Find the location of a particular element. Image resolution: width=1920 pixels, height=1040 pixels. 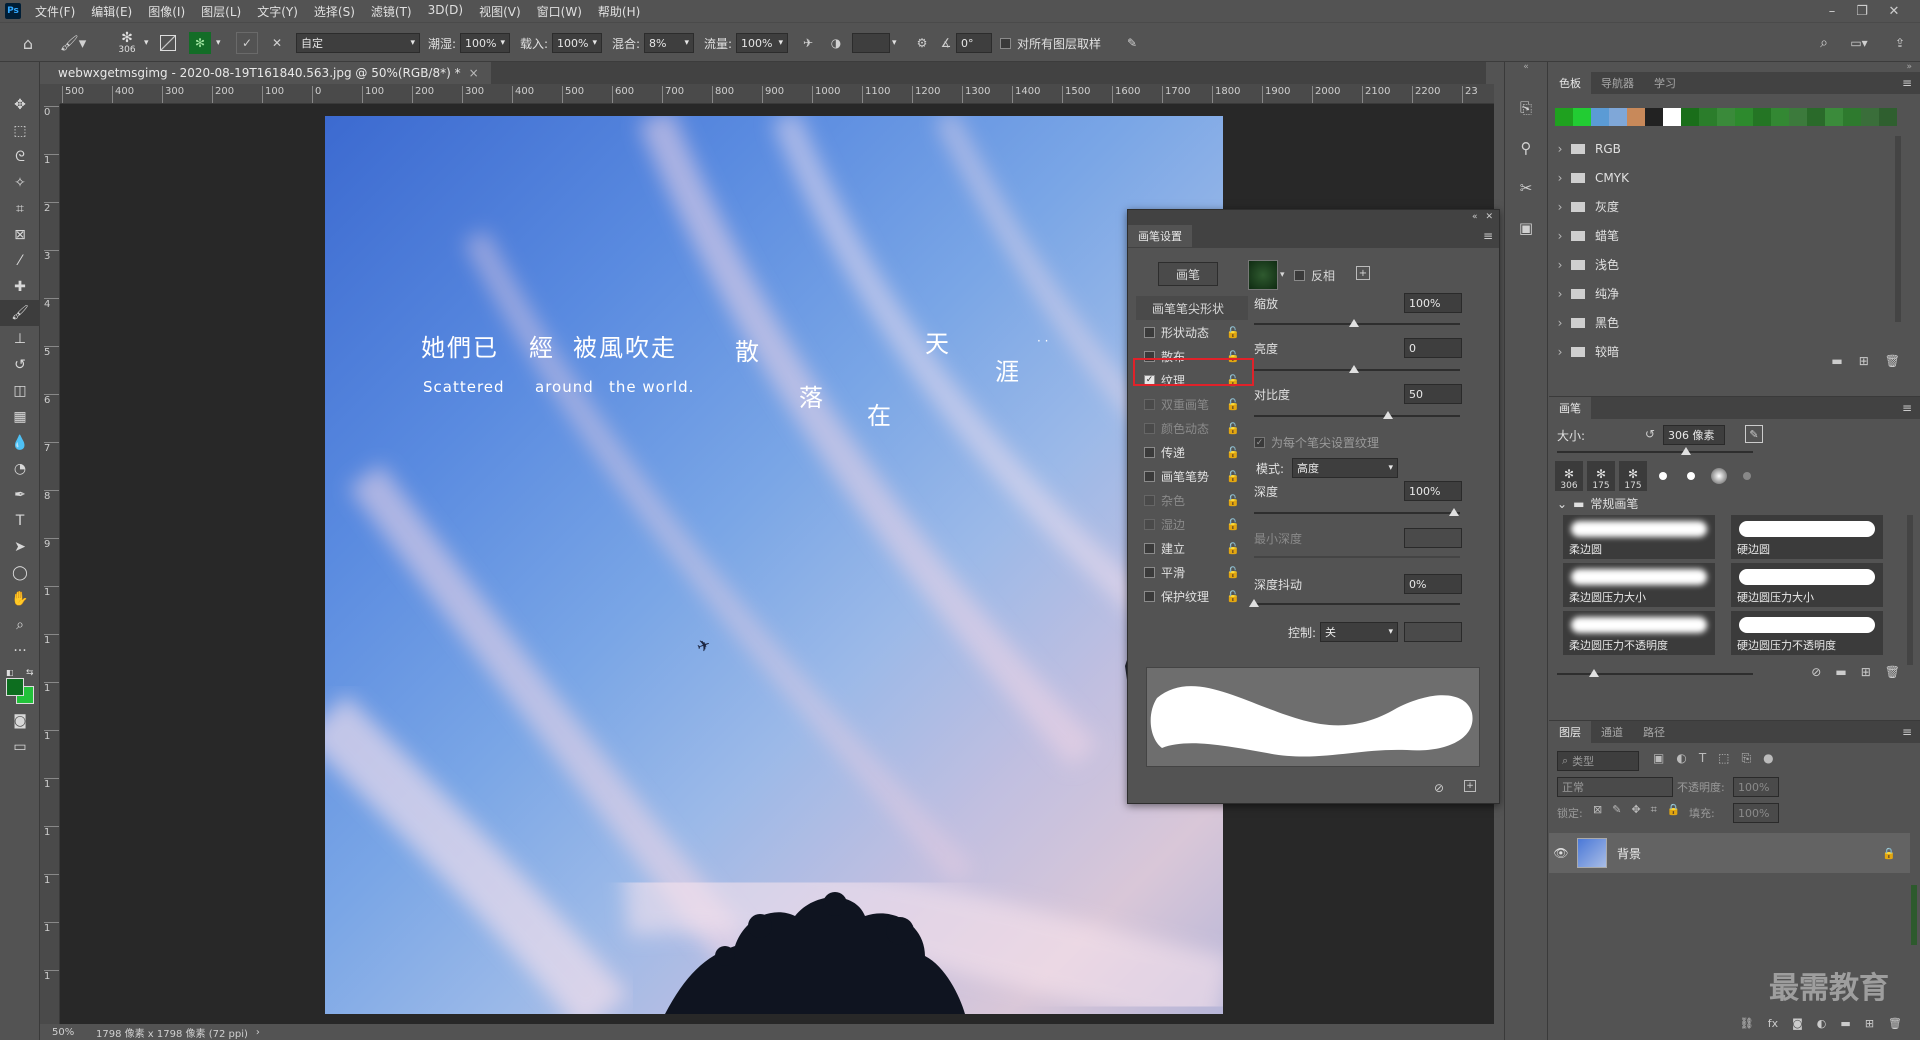

sample-all-layers: 对所有图层取样 is located at coordinates (1050, 43).